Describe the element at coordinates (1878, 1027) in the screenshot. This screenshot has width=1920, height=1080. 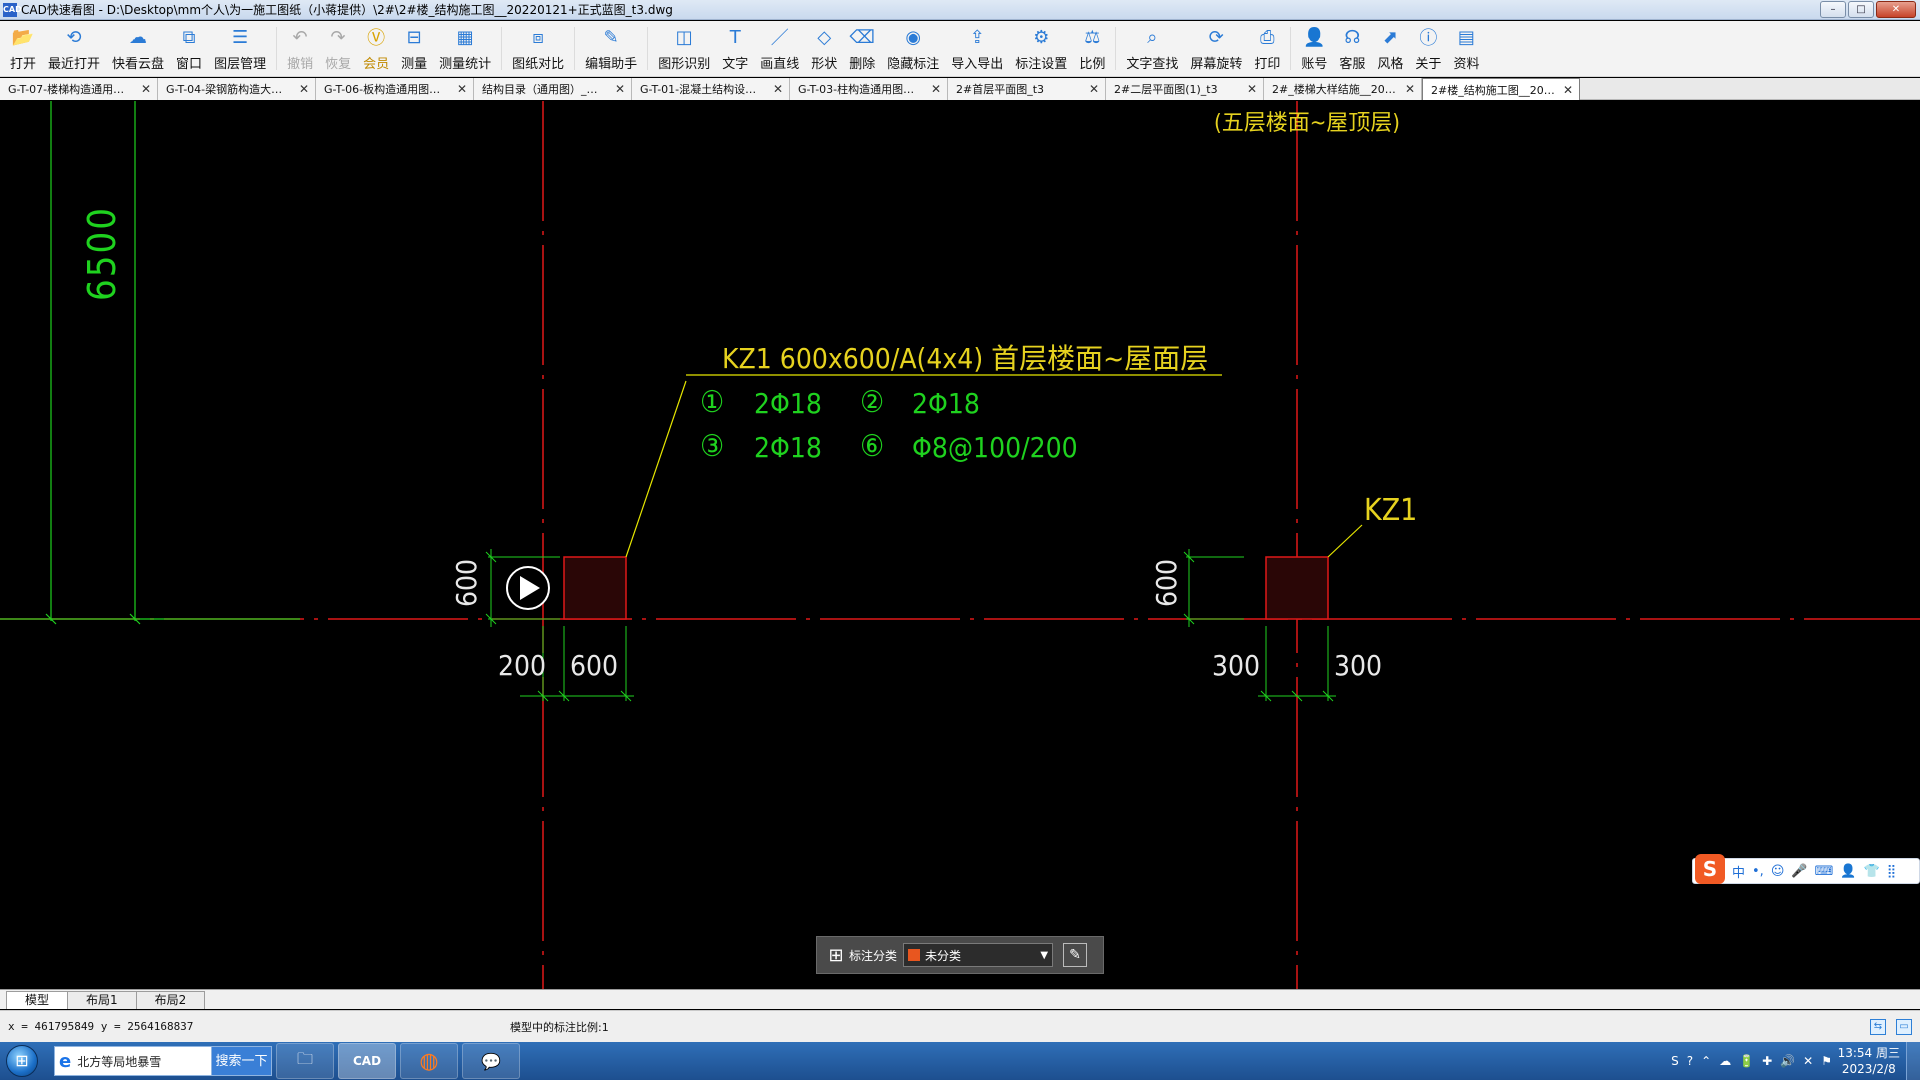
I see `switch-view-icon: ⇆` at that location.